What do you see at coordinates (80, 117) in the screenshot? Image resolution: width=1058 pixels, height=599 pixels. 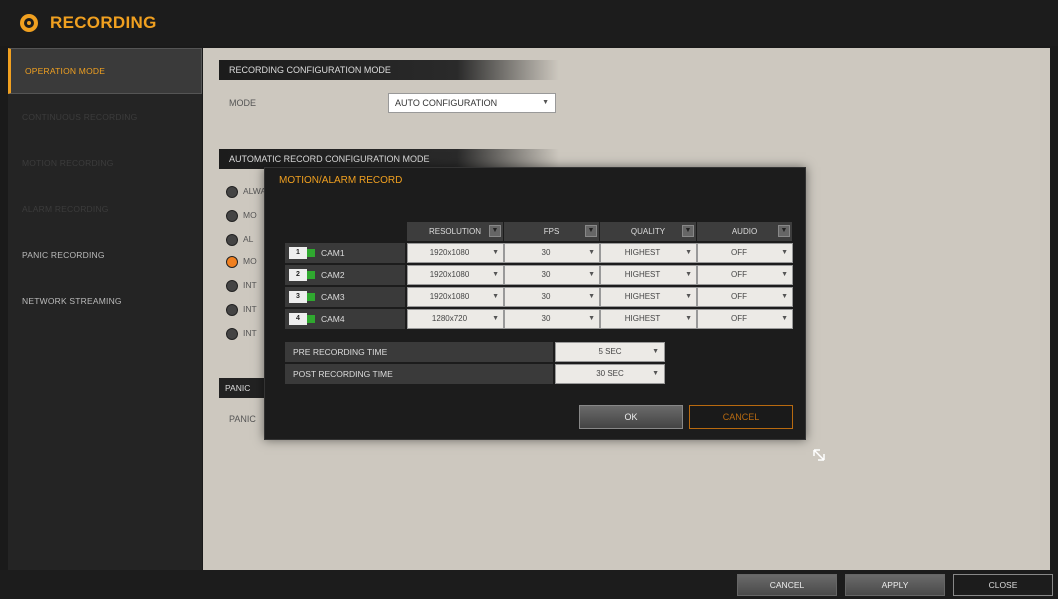 I see `sidebar-item-label: CONTINUOUS RECORDING` at bounding box center [80, 117].